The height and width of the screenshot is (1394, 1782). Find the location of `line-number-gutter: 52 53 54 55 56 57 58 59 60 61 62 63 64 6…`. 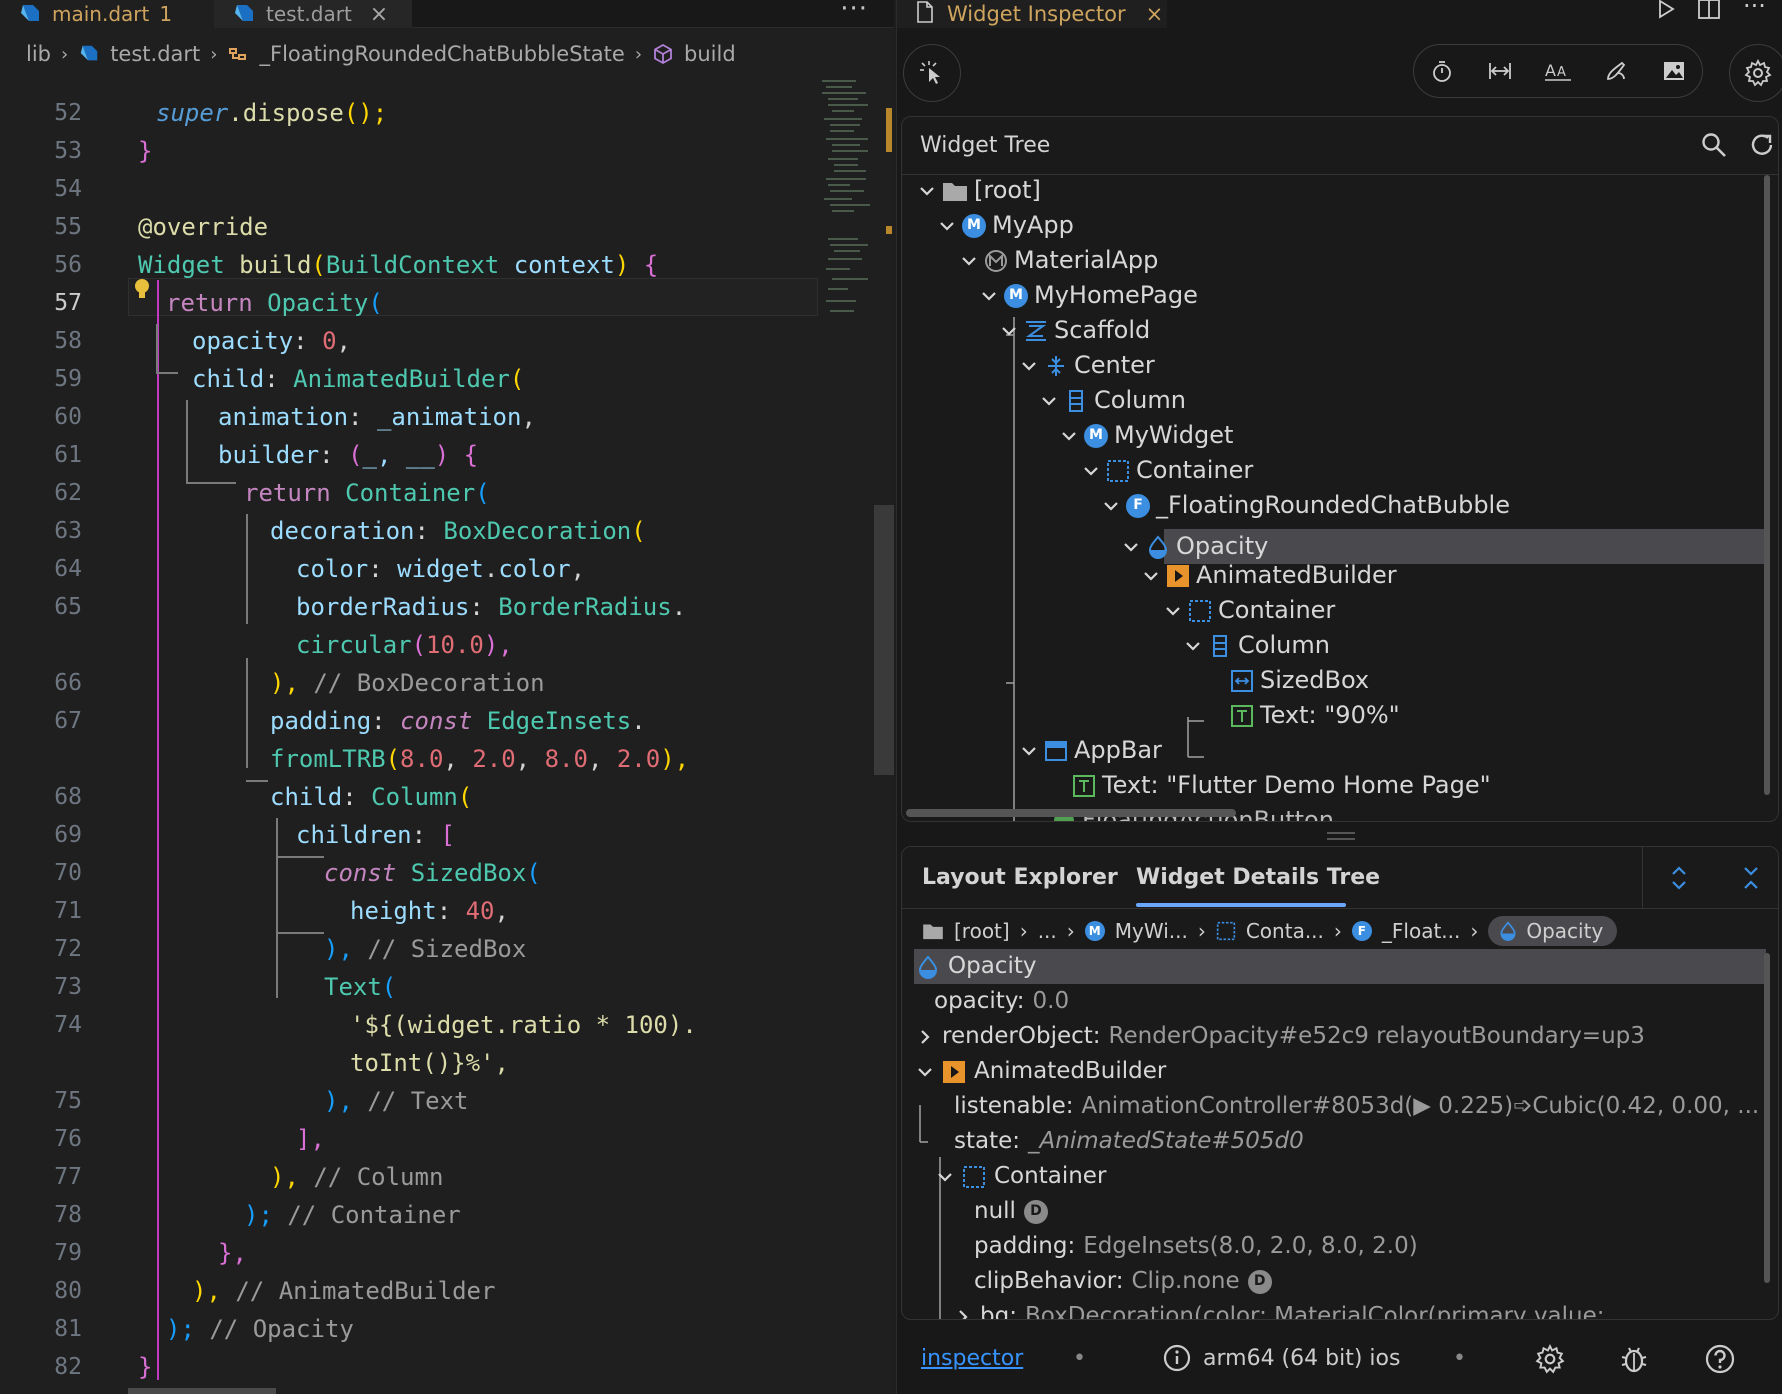

line-number-gutter: 52 53 54 55 56 57 58 59 60 61 62 63 64 6… is located at coordinates (55, 736).